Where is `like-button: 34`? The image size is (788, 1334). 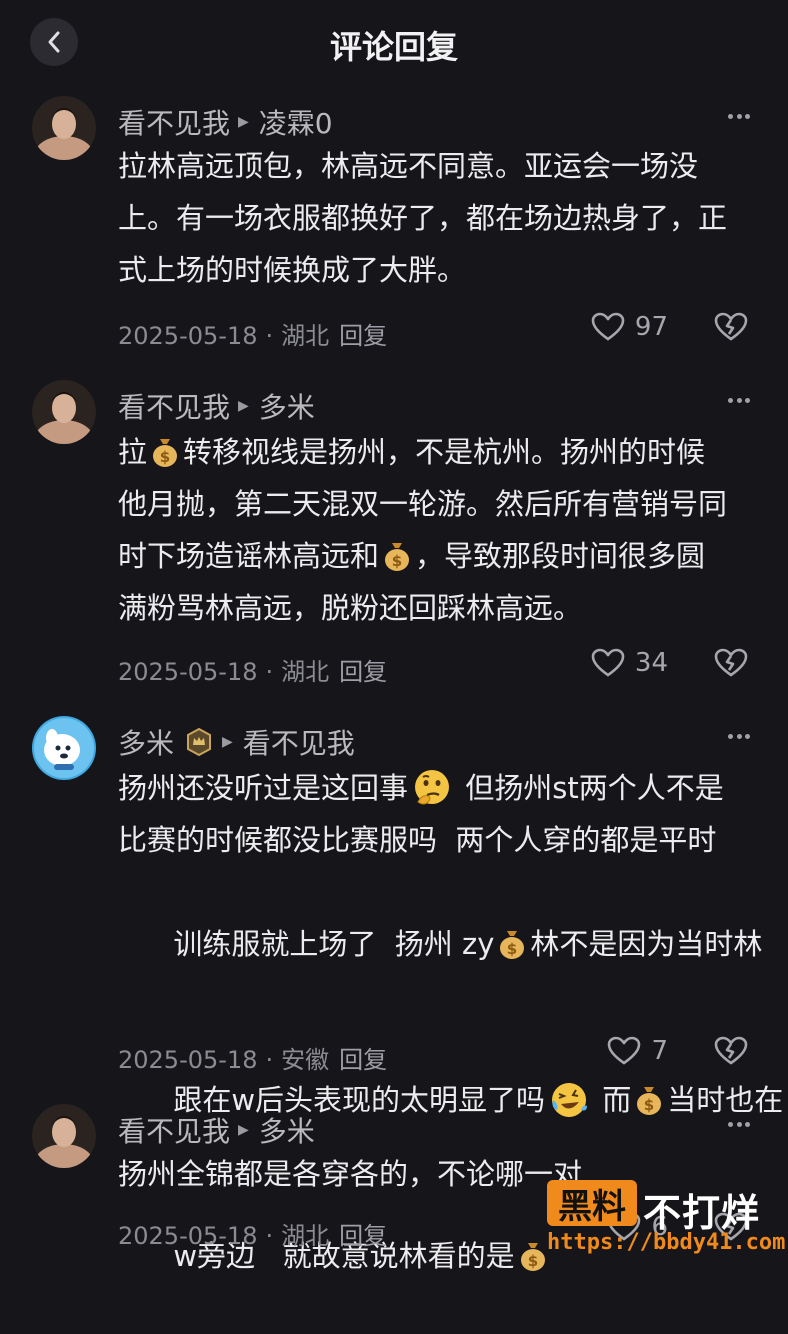 like-button: 34 is located at coordinates (629, 663).